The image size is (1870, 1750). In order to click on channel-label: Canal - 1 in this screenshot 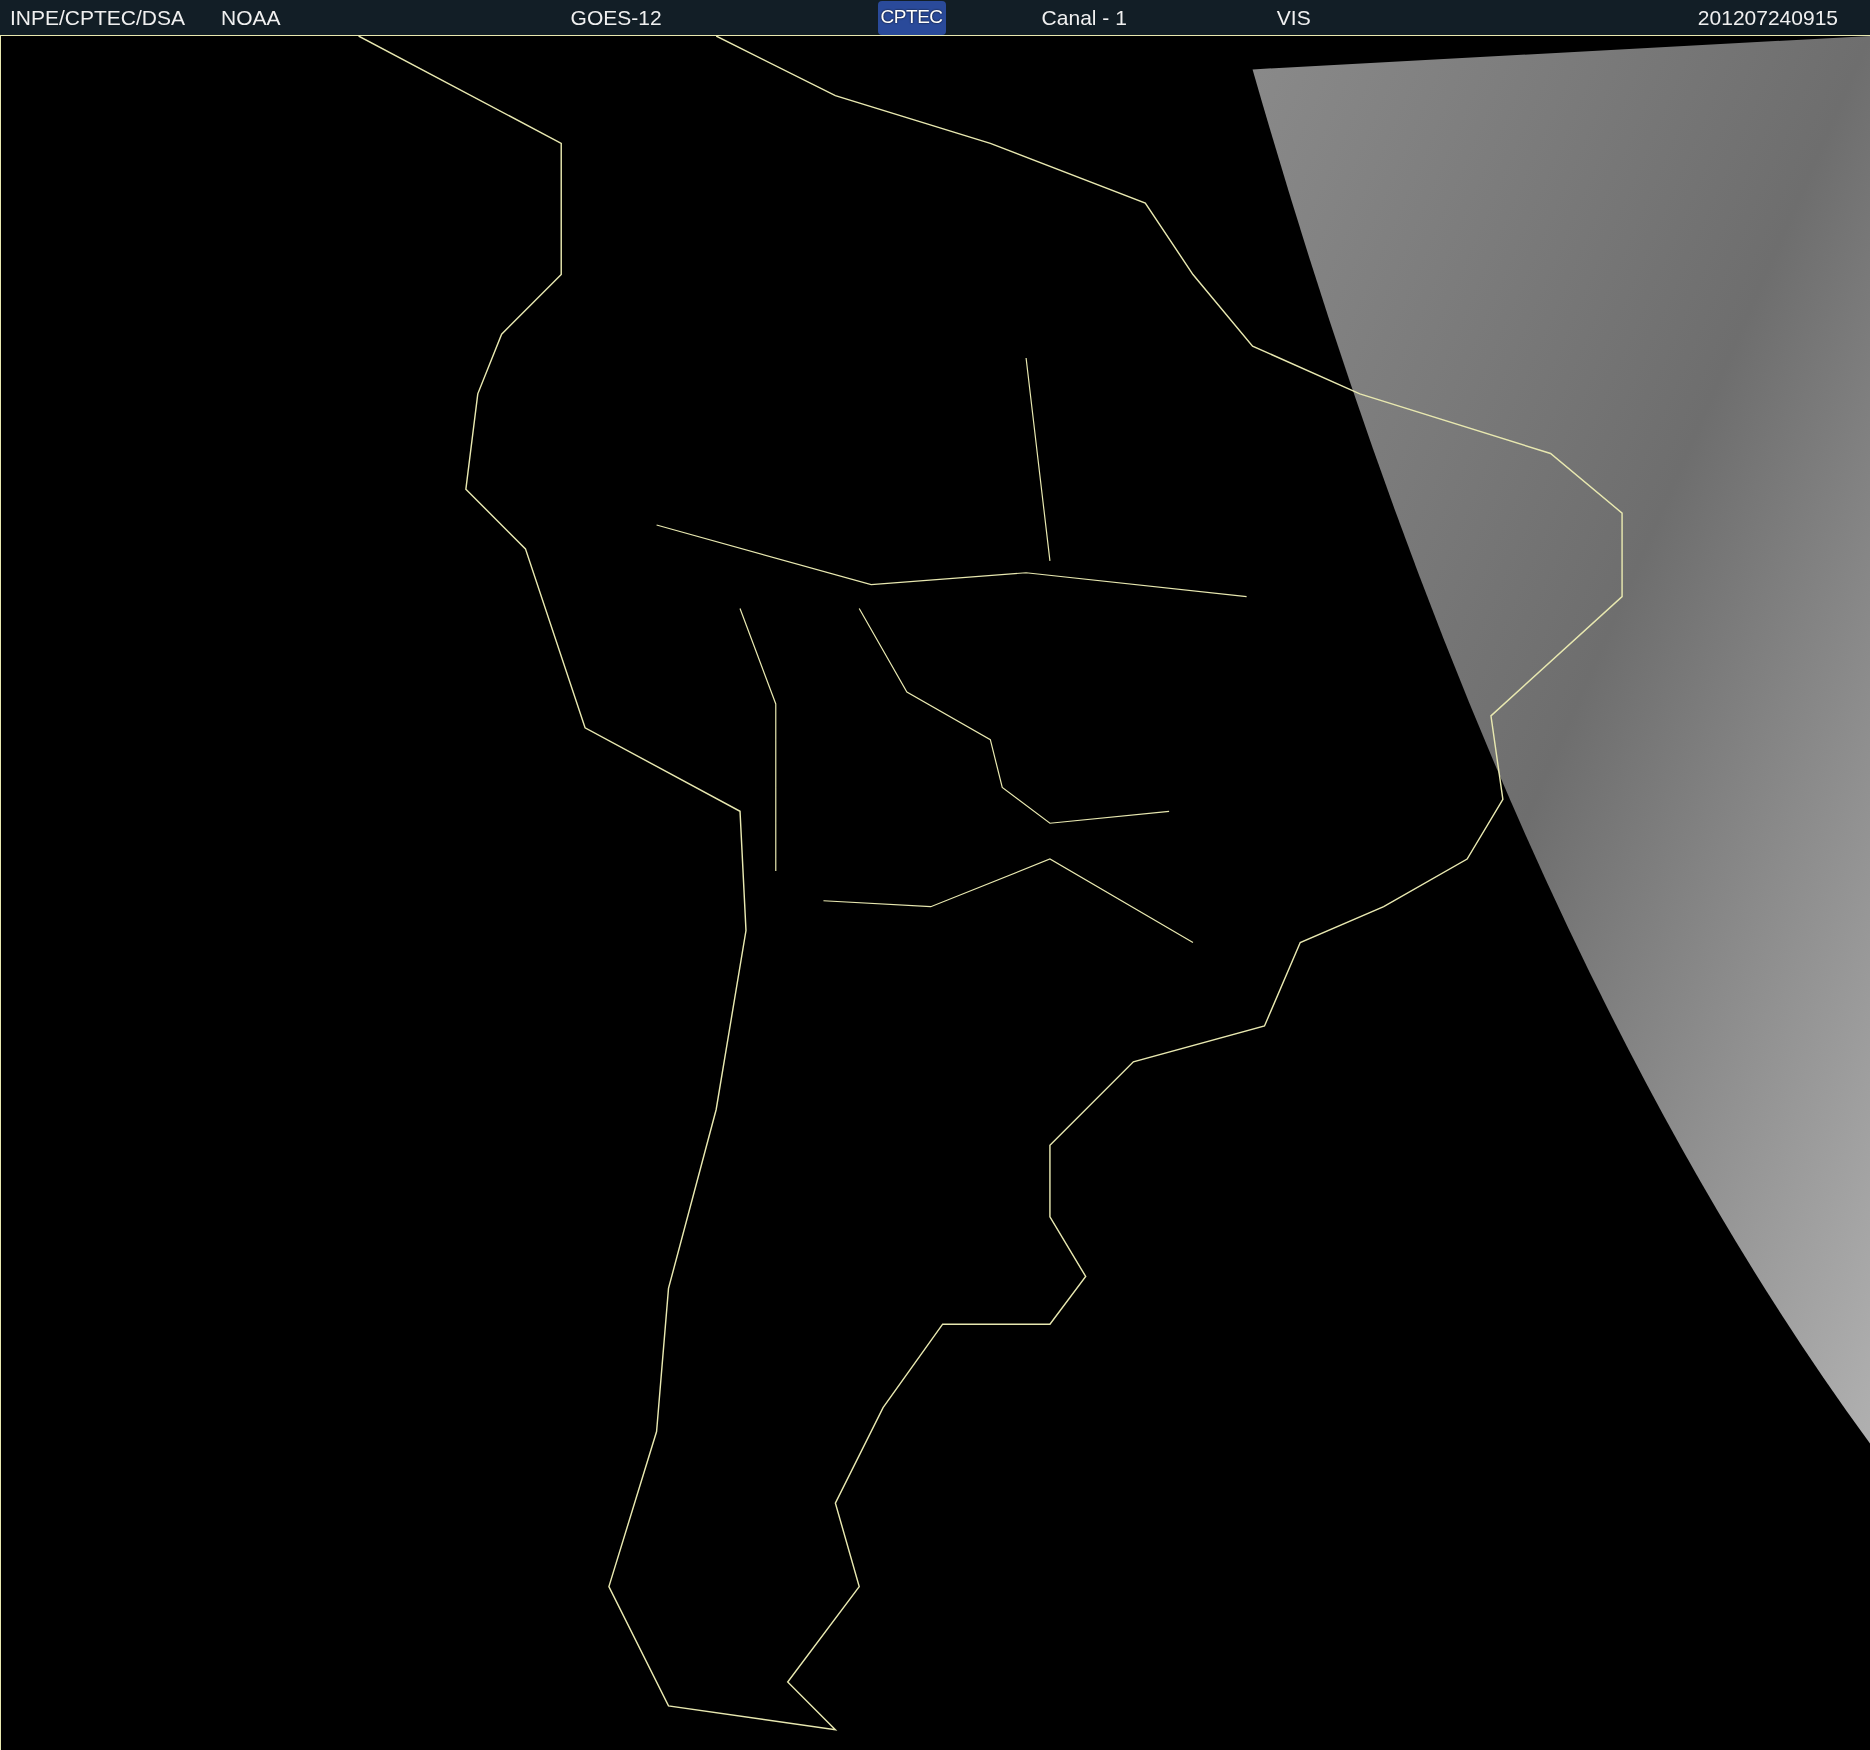, I will do `click(1084, 17)`.